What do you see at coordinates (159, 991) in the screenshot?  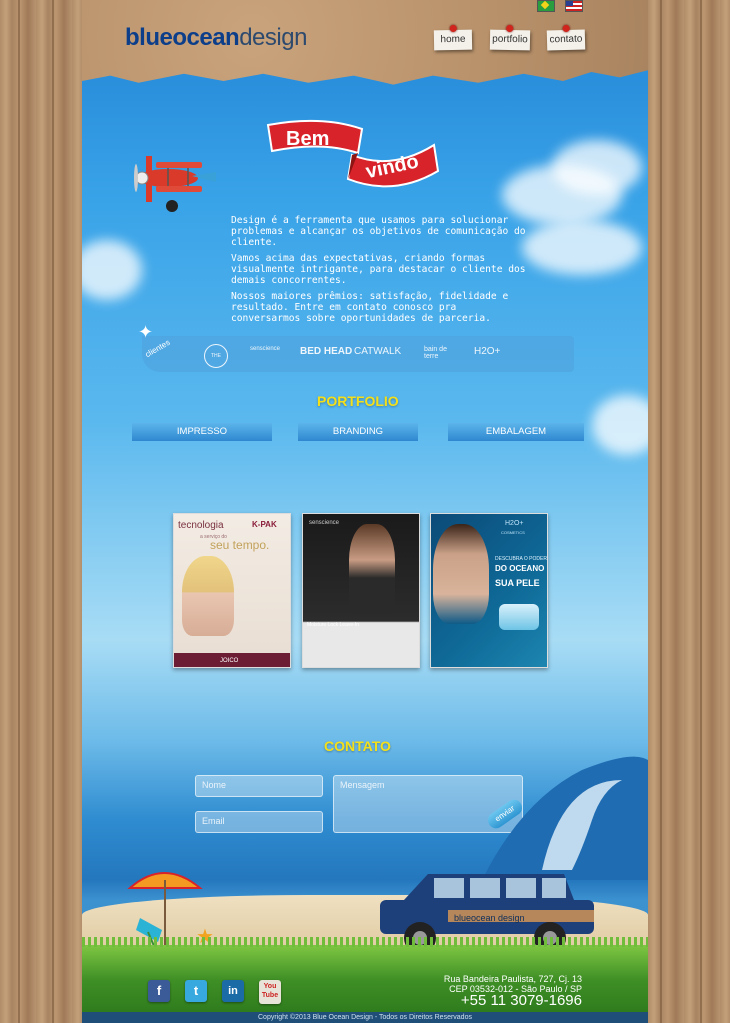 I see `facebook-icon: f` at bounding box center [159, 991].